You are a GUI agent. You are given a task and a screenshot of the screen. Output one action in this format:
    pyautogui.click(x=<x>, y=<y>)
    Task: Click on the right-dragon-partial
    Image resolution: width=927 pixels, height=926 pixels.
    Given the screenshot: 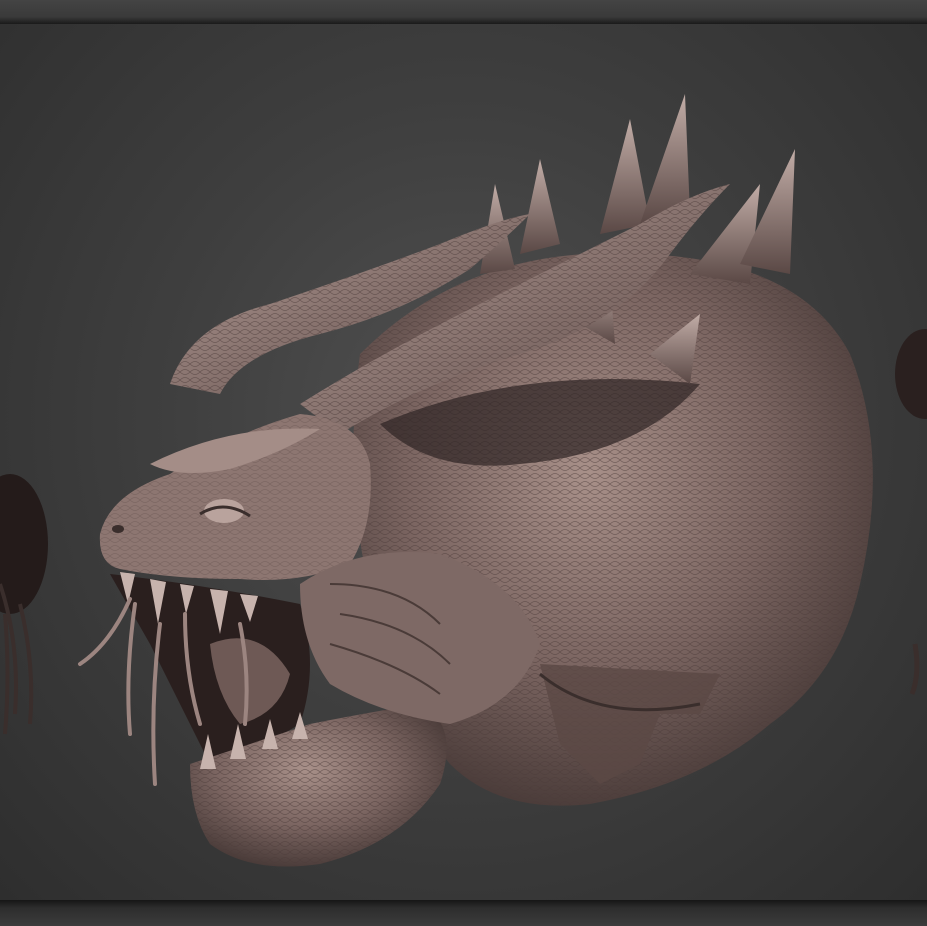 What is the action you would take?
    pyautogui.click(x=911, y=512)
    